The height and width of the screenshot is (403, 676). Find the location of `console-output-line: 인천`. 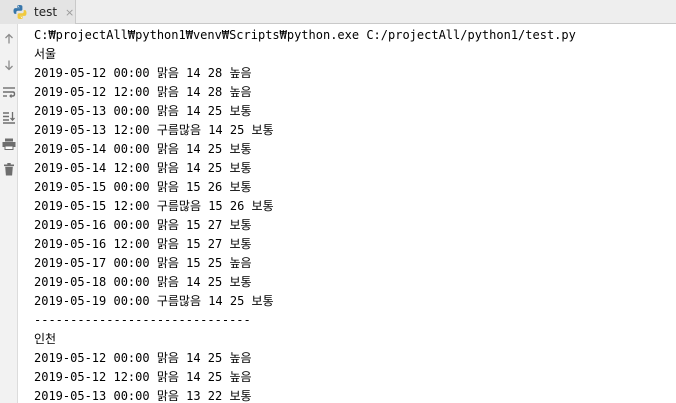

console-output-line: 인천 is located at coordinates (45, 339).